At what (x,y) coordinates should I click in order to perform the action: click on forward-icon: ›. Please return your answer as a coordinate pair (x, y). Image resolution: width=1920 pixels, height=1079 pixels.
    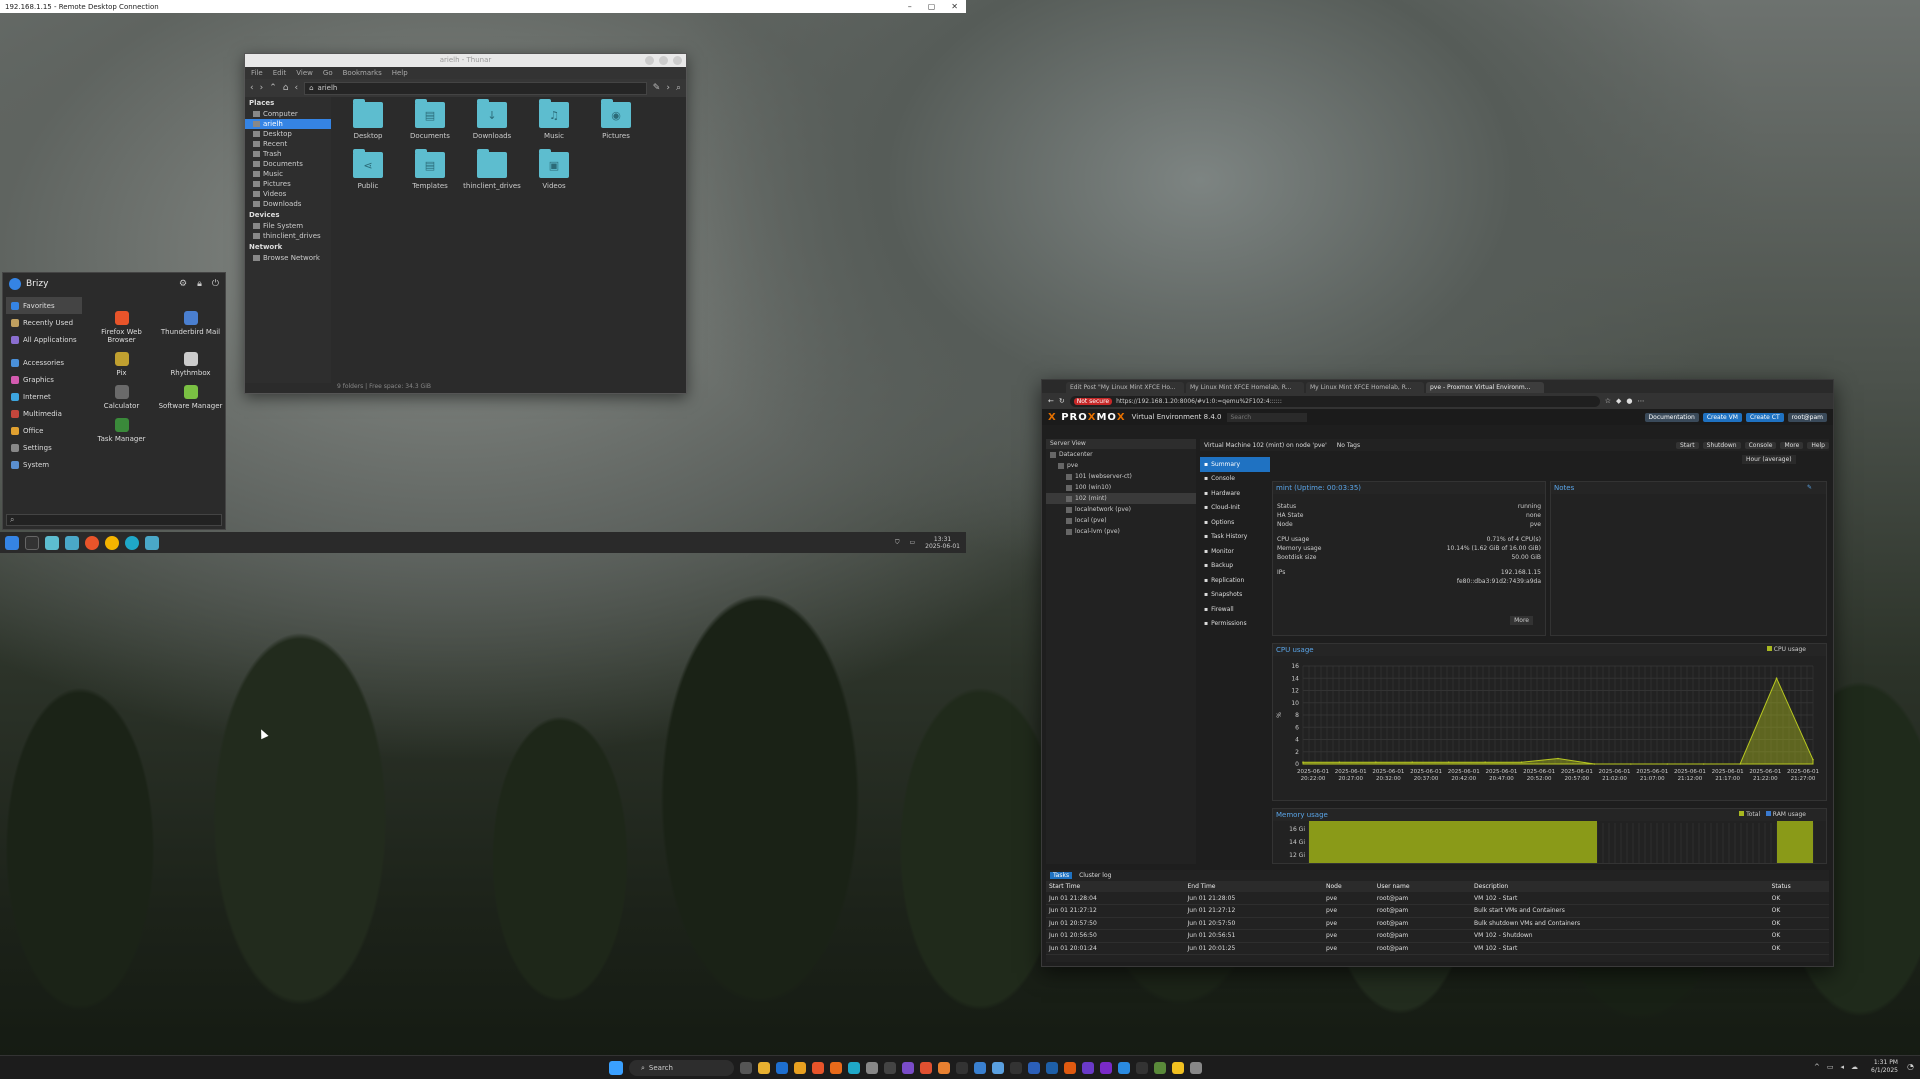
    Looking at the image, I should click on (262, 88).